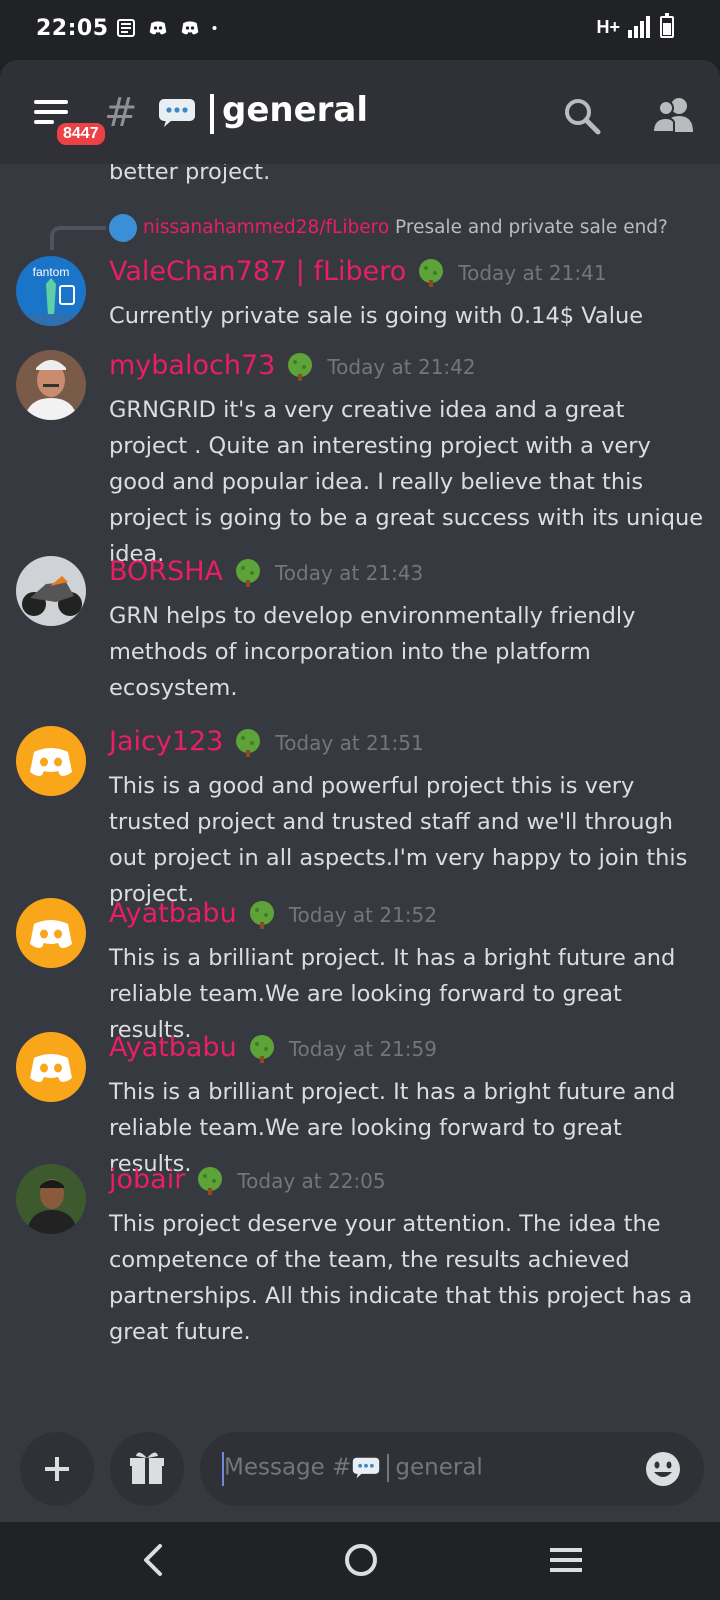  I want to click on attach-button, so click(57, 1469).